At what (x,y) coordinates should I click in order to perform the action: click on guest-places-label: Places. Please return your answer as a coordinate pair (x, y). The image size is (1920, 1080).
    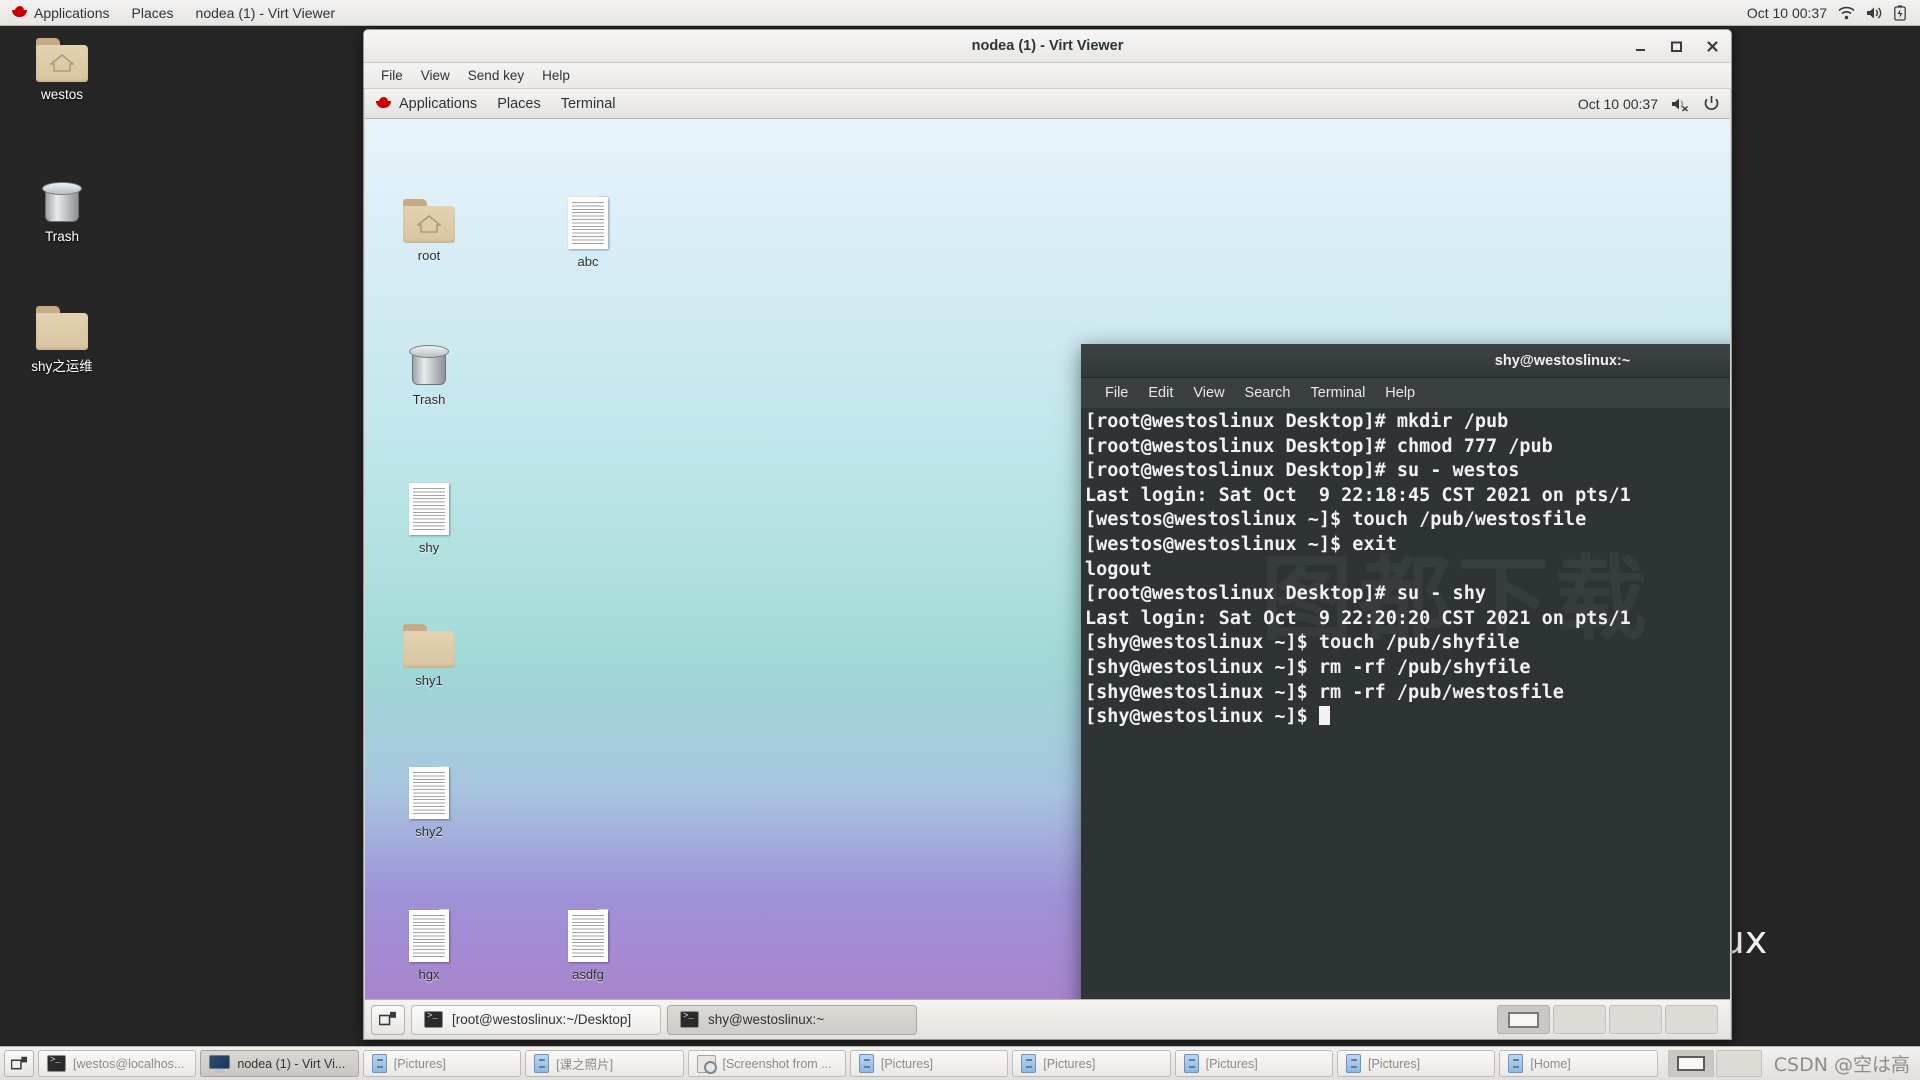
    Looking at the image, I should click on (519, 103).